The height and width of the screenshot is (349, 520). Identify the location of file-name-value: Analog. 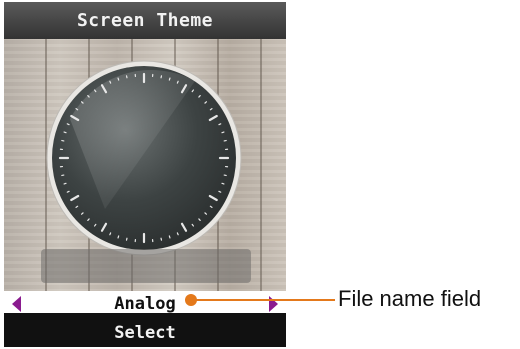
(145, 303).